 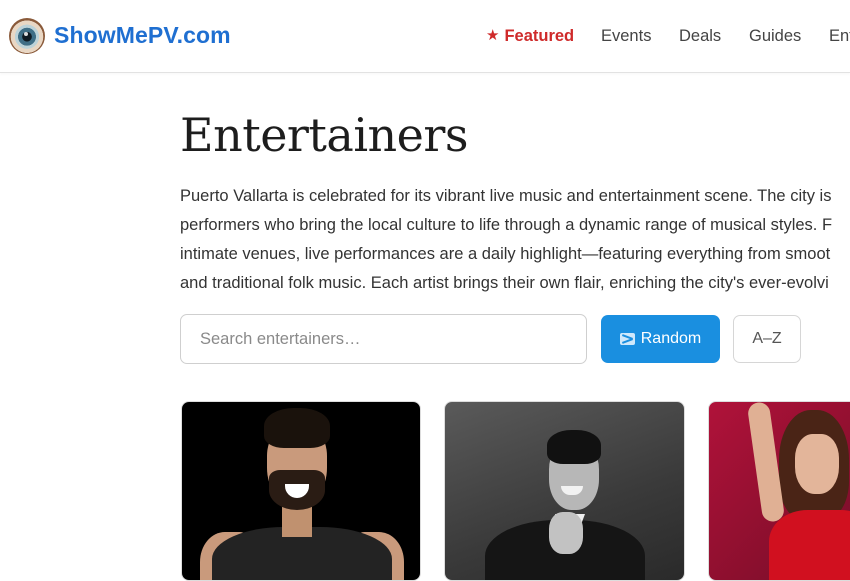 What do you see at coordinates (626, 36) in the screenshot?
I see `nav-item-events: Events` at bounding box center [626, 36].